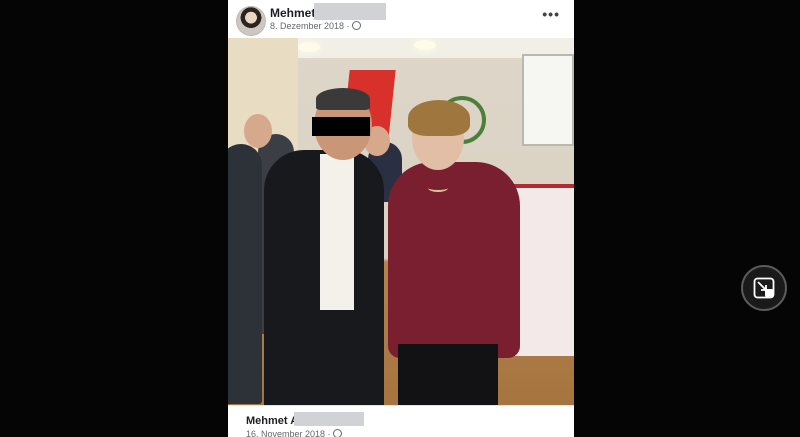 The height and width of the screenshot is (437, 800). What do you see at coordinates (292, 13) in the screenshot?
I see `author-name: Mehmet` at bounding box center [292, 13].